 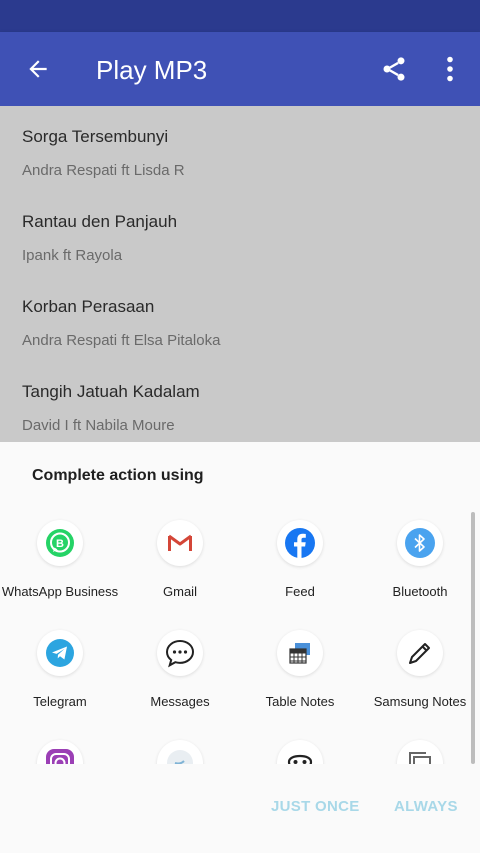 I want to click on twitter-icon, so click(x=180, y=752).